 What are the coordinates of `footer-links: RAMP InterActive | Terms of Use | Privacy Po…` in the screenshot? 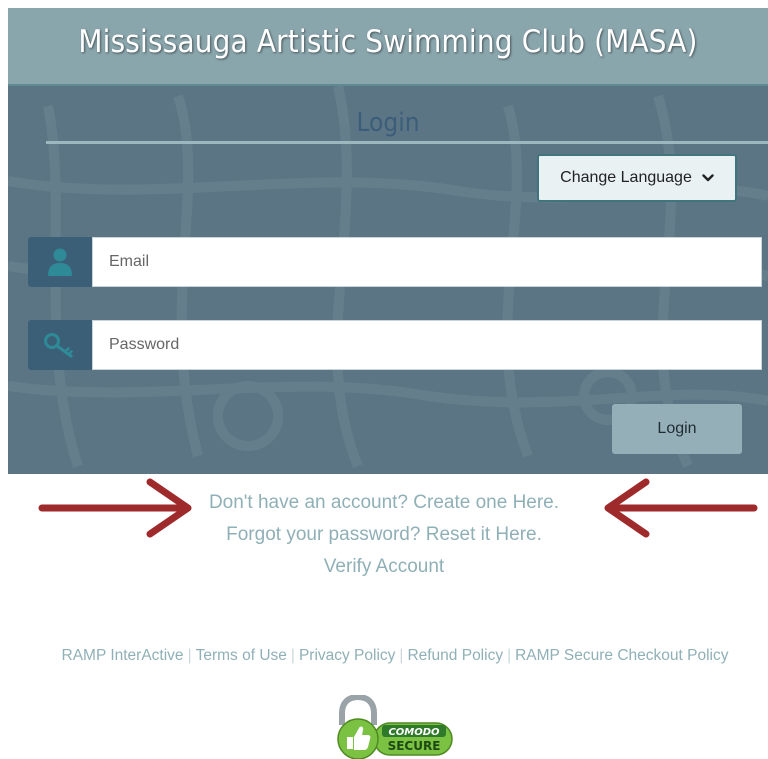 It's located at (395, 655).